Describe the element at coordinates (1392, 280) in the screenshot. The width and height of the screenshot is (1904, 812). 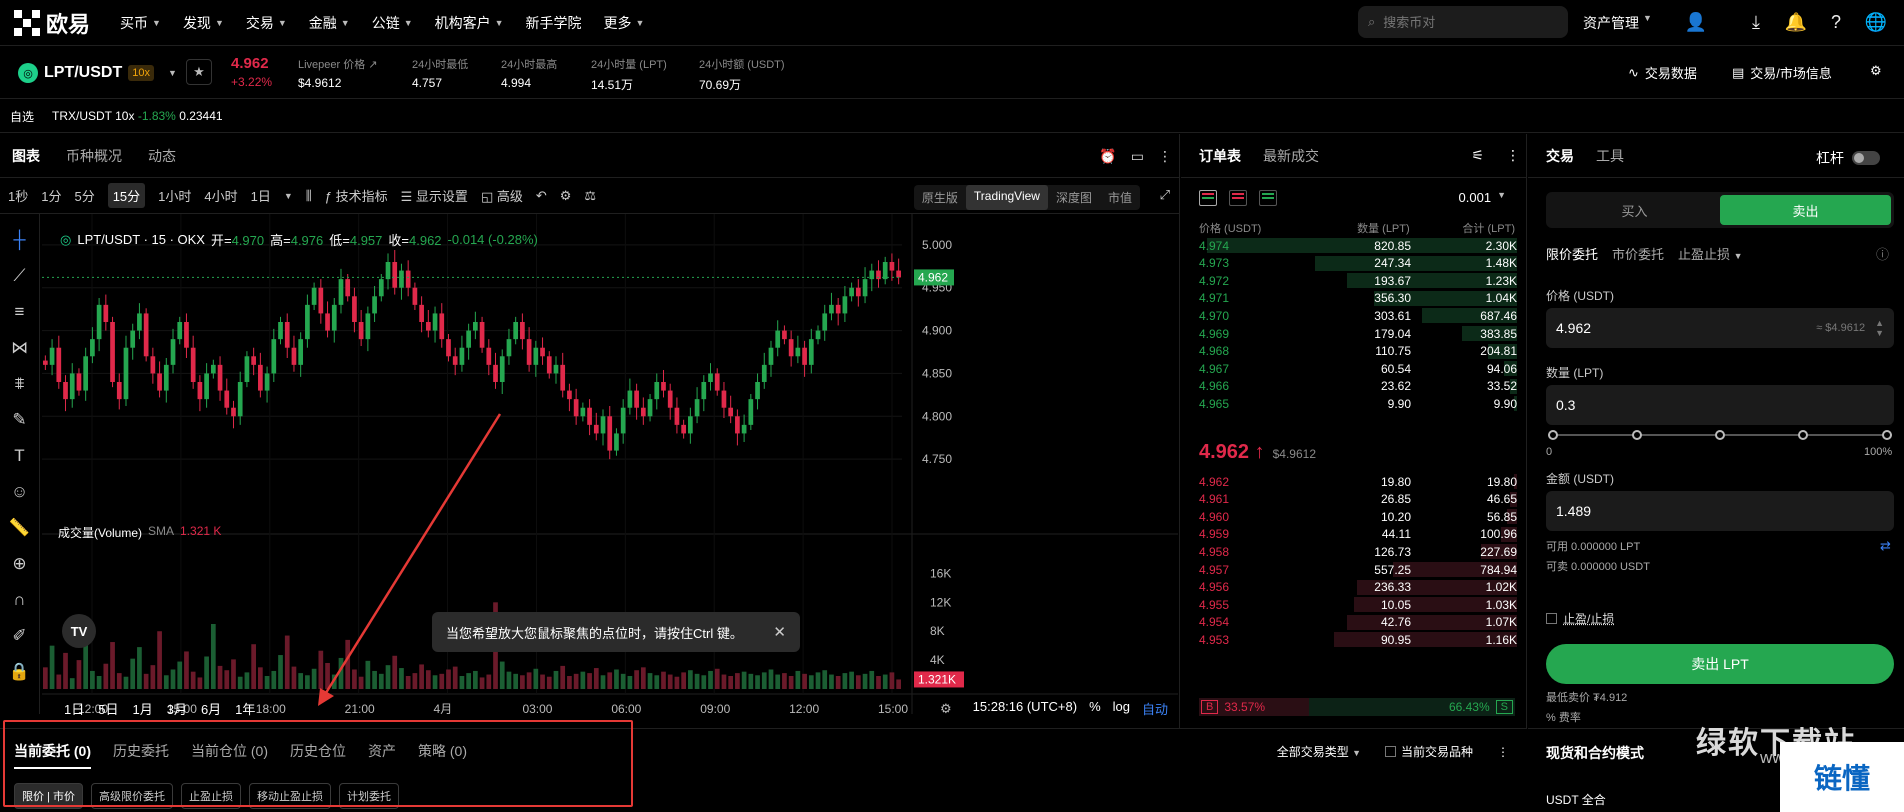
I see `book-qty: 193.67` at that location.